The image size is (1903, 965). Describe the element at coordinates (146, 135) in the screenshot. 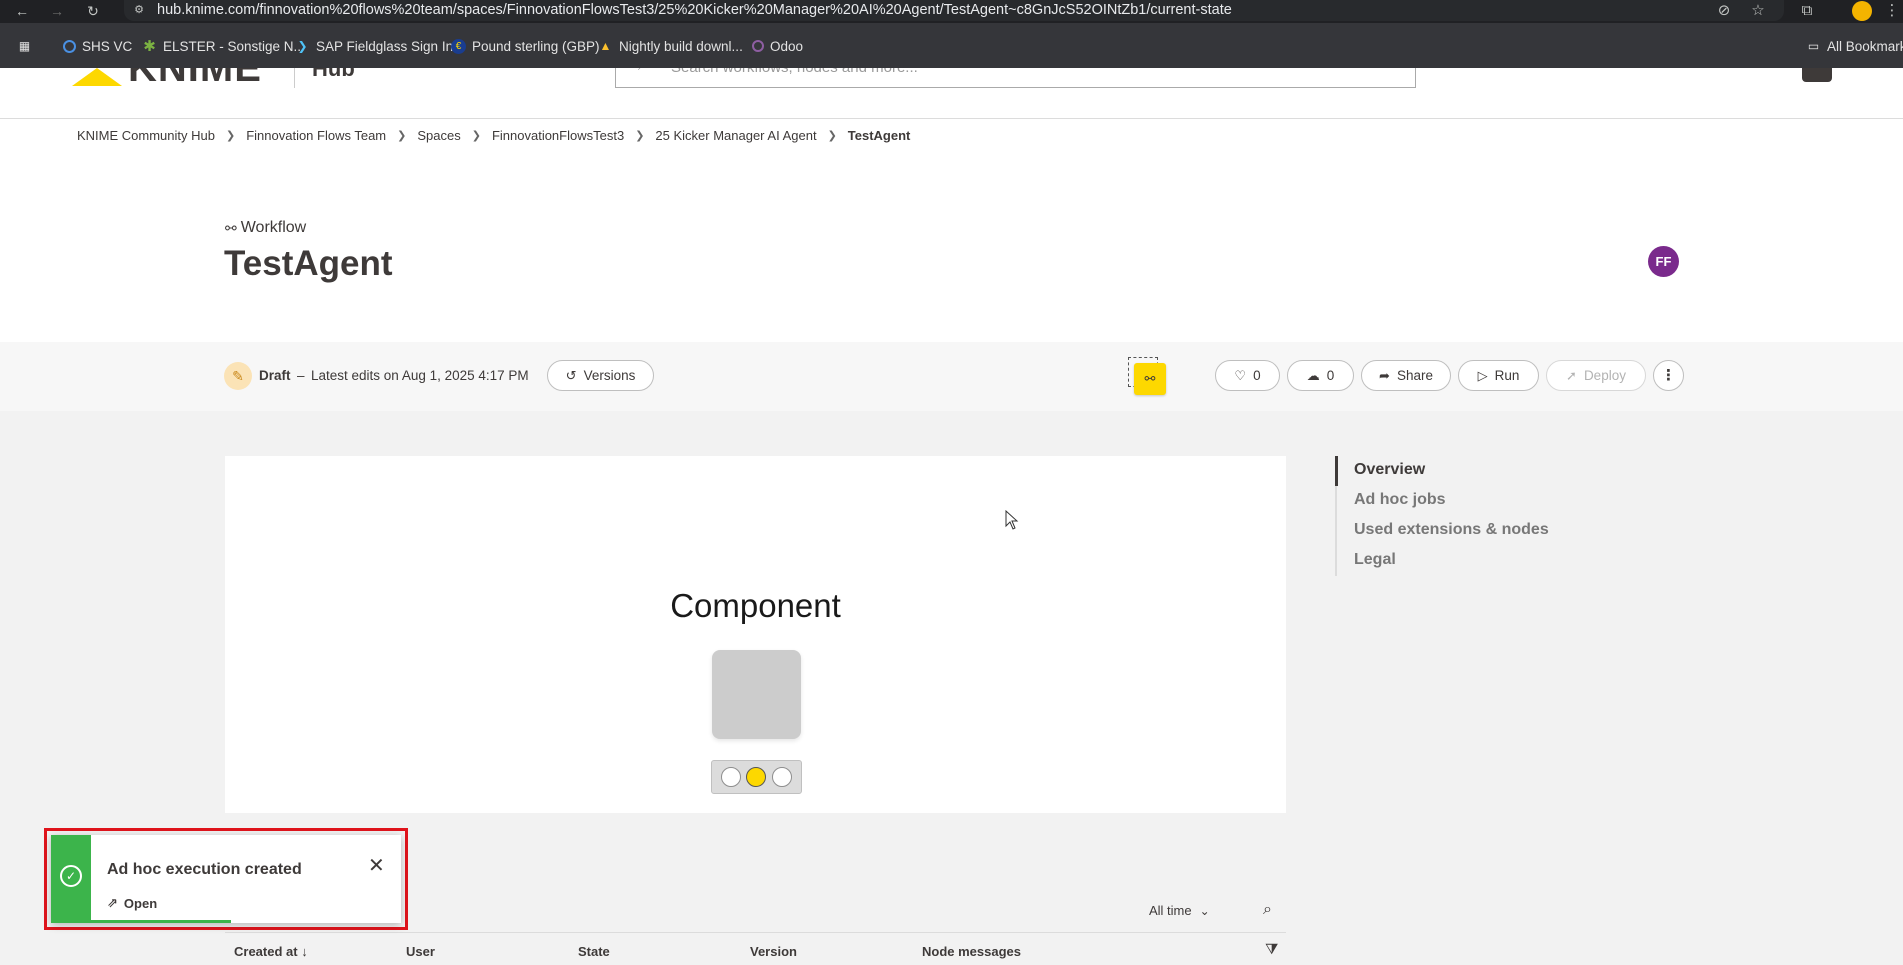

I see `breadcrumb-community-hub: KNIME Community Hub` at that location.